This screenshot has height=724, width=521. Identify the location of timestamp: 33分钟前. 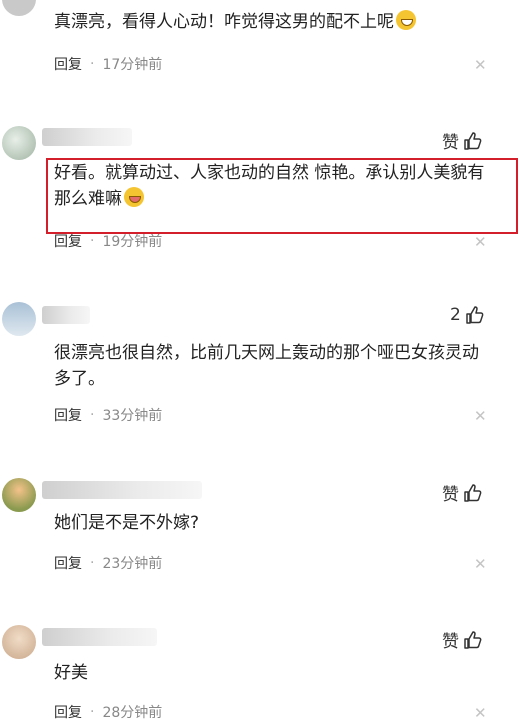
(132, 416).